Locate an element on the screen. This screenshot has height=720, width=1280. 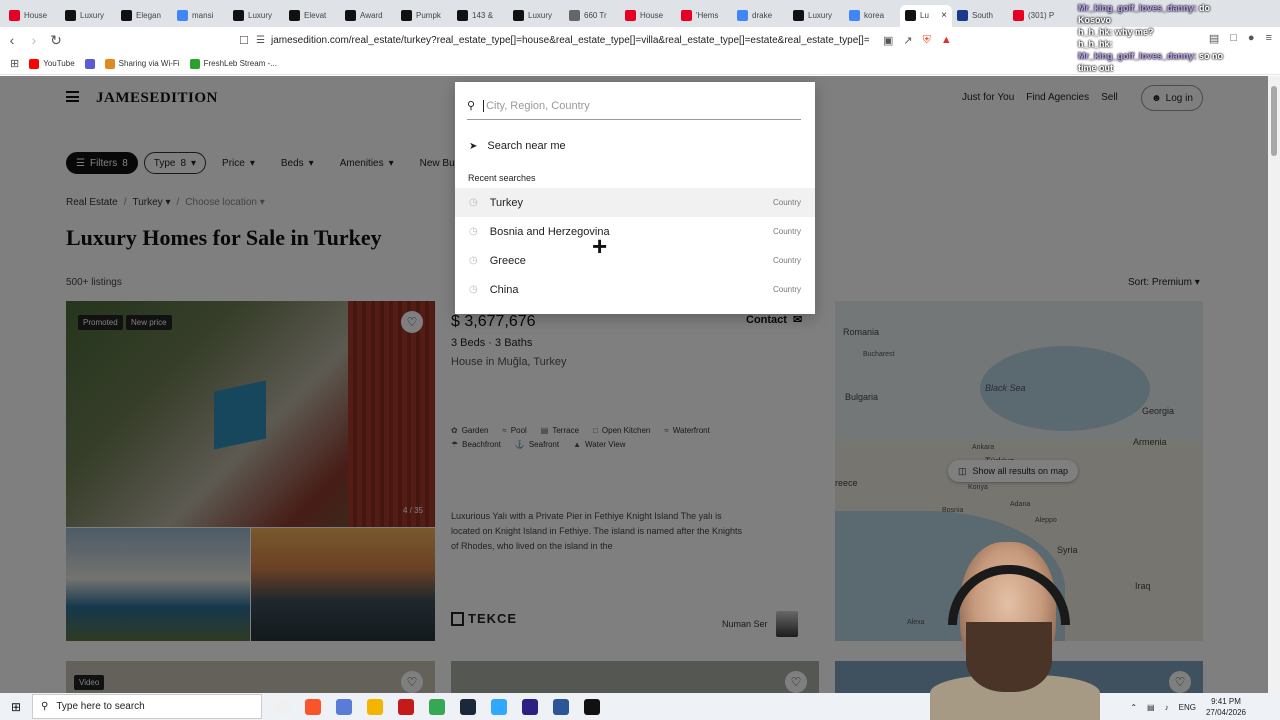
browser-tab: Pumpk is located at coordinates (424, 16).